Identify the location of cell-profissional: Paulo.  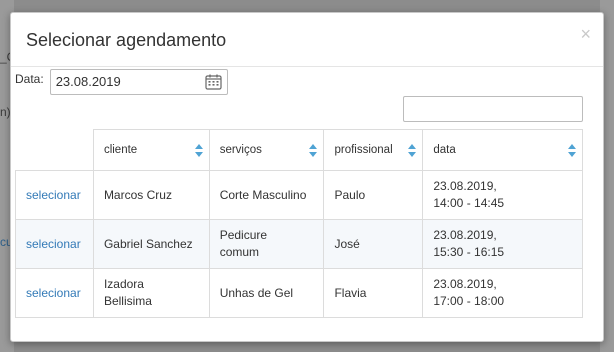
(373, 195).